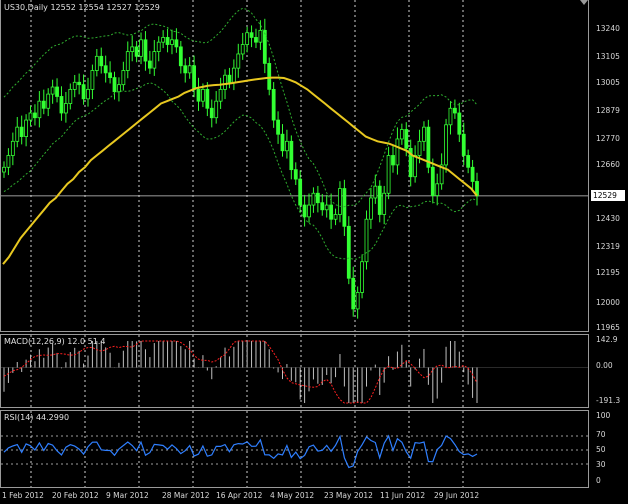 This screenshot has height=504, width=628. What do you see at coordinates (608, 327) in the screenshot?
I see `price-axis-label: 11965` at bounding box center [608, 327].